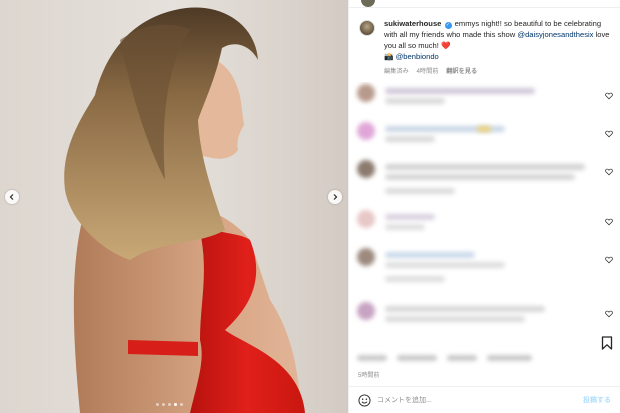 The image size is (620, 413). Describe the element at coordinates (368, 374) in the screenshot. I see `post-timestamp: 5時間前` at that location.